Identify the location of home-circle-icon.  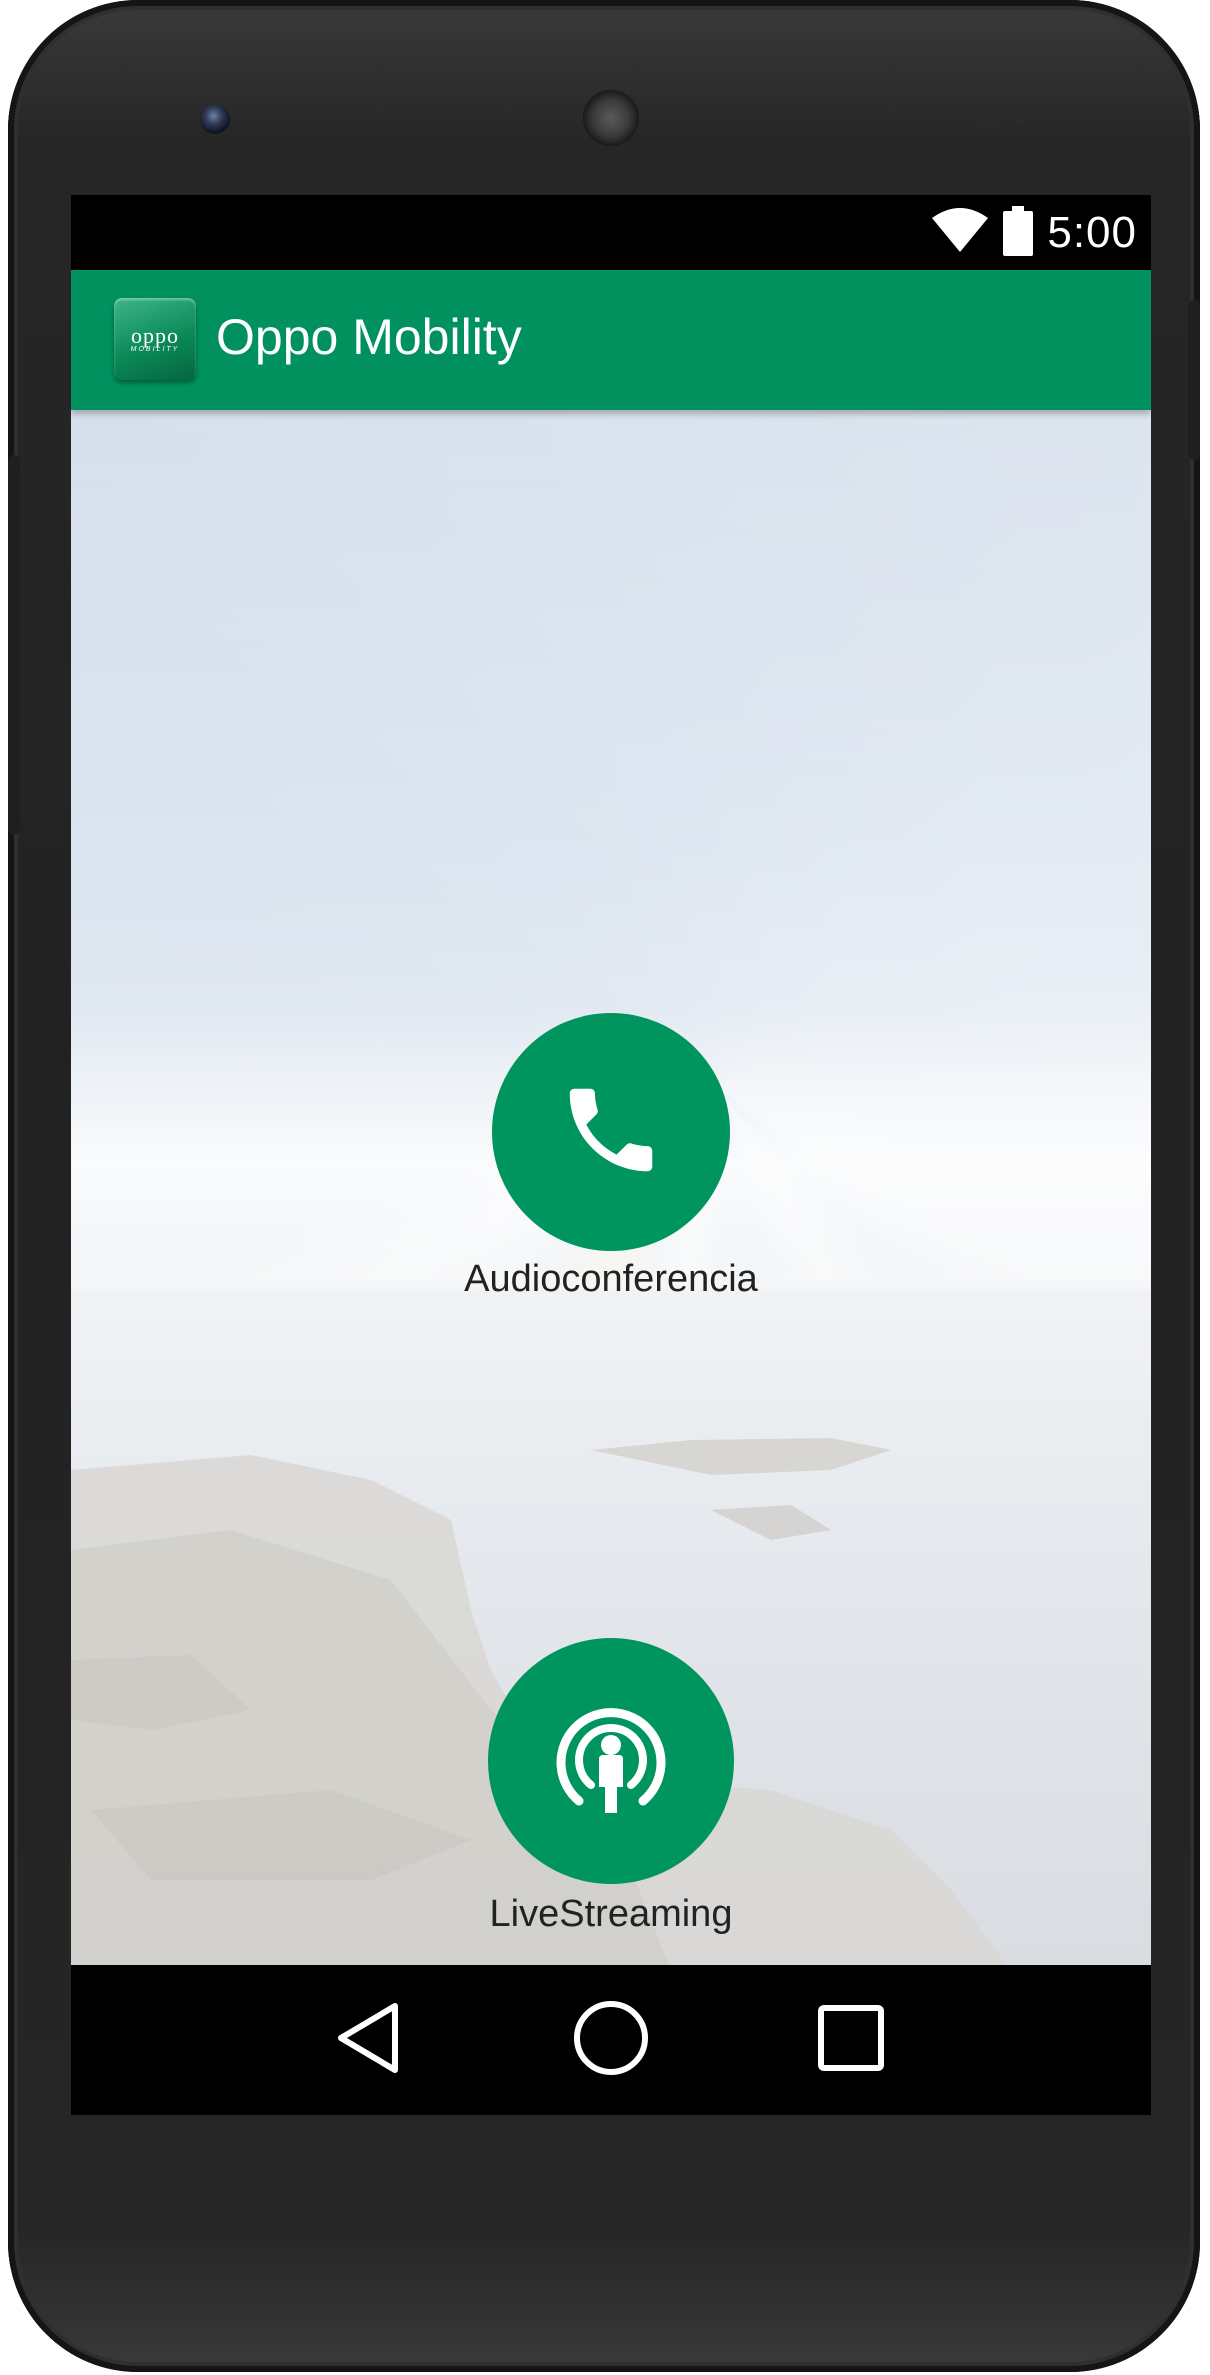
(611, 2040).